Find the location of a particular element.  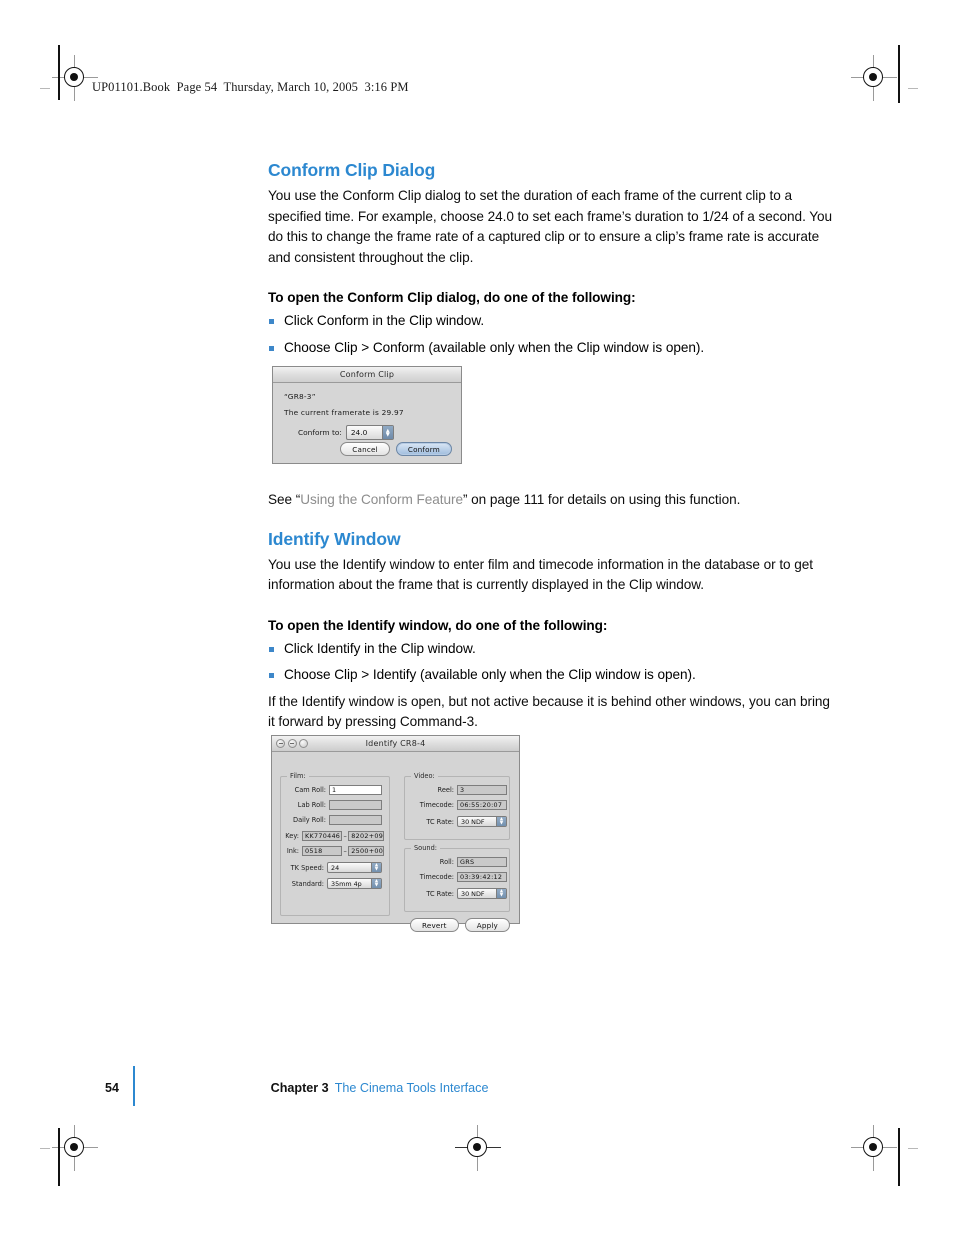

trim-tick-left-bottom is located at coordinates (45, 1148).